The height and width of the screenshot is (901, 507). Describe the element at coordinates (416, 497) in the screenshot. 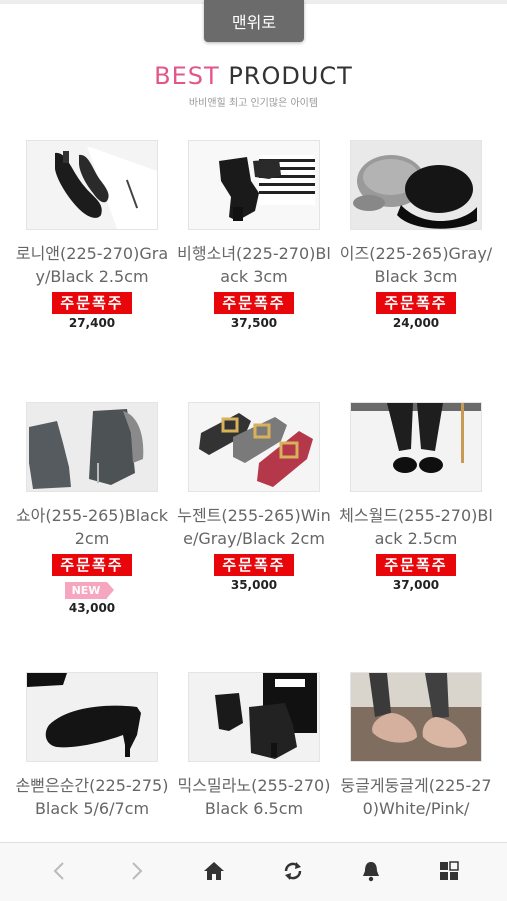

I see `product-card: 체스월드(255-270)Black 2.5cm 주문폭주 37,000` at that location.